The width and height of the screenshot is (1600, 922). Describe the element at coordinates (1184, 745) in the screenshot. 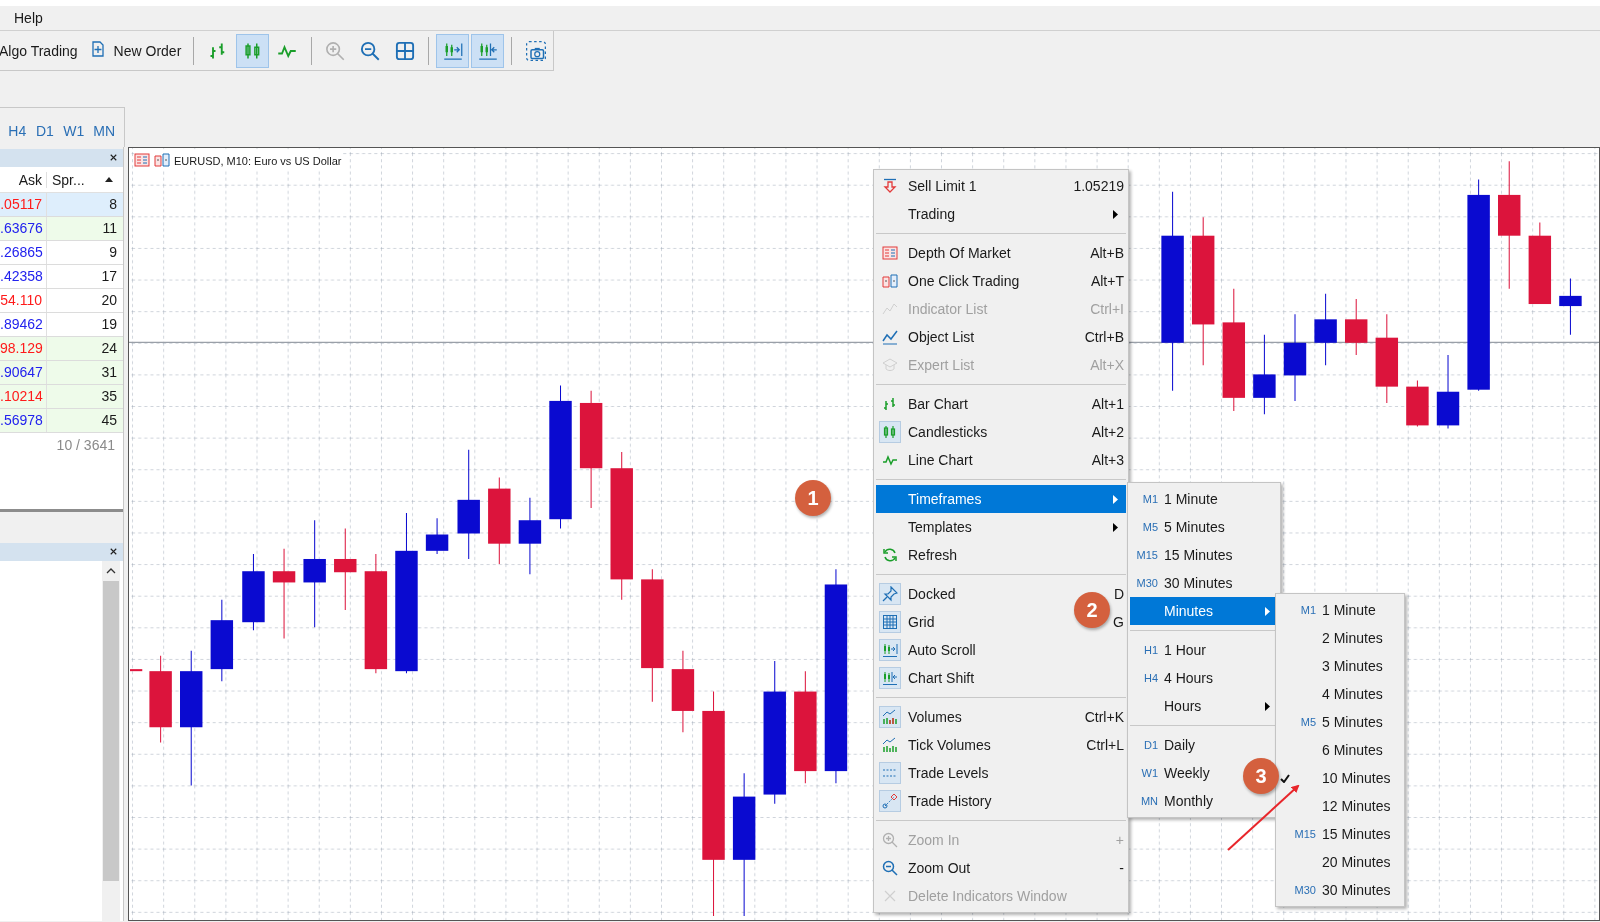

I see `menu-item: D1 Daily` at that location.